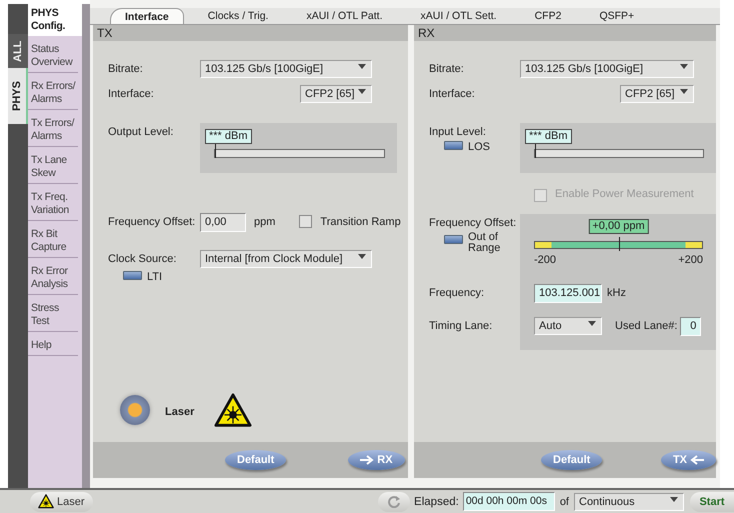 The width and height of the screenshot is (734, 513). What do you see at coordinates (690, 260) in the screenshot?
I see `gauge-max-label: +200` at bounding box center [690, 260].